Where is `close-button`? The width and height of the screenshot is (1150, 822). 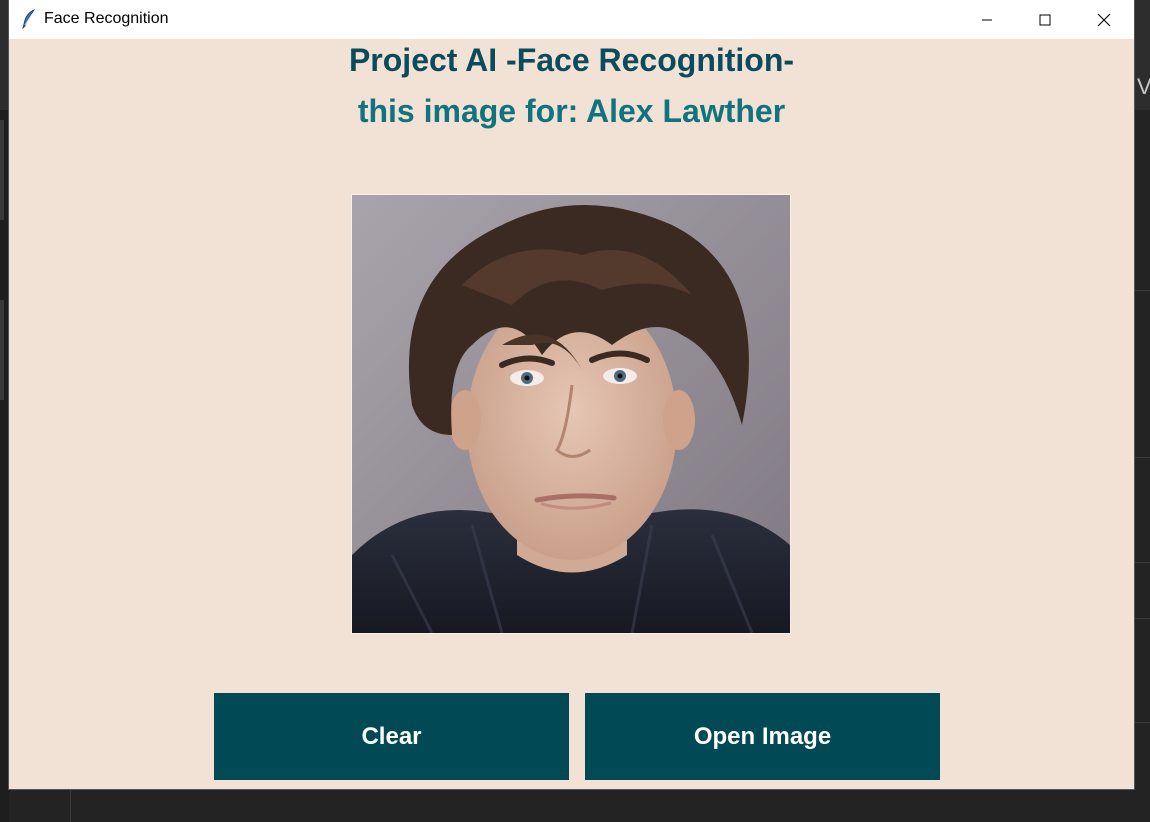
close-button is located at coordinates (1104, 19).